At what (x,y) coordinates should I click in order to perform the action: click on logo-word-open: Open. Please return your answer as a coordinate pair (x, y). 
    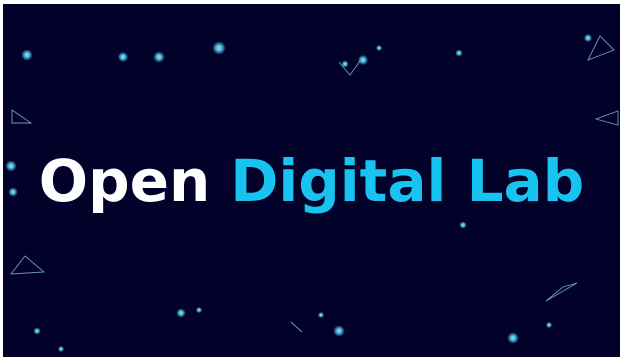
    Looking at the image, I should click on (124, 180).